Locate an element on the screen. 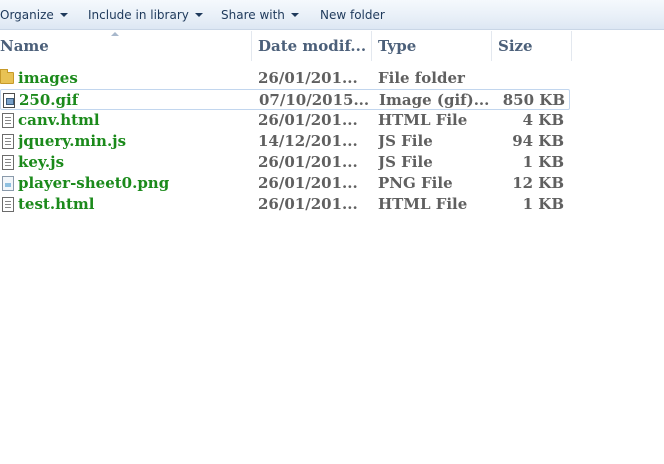  file-name: canv.html is located at coordinates (59, 120).